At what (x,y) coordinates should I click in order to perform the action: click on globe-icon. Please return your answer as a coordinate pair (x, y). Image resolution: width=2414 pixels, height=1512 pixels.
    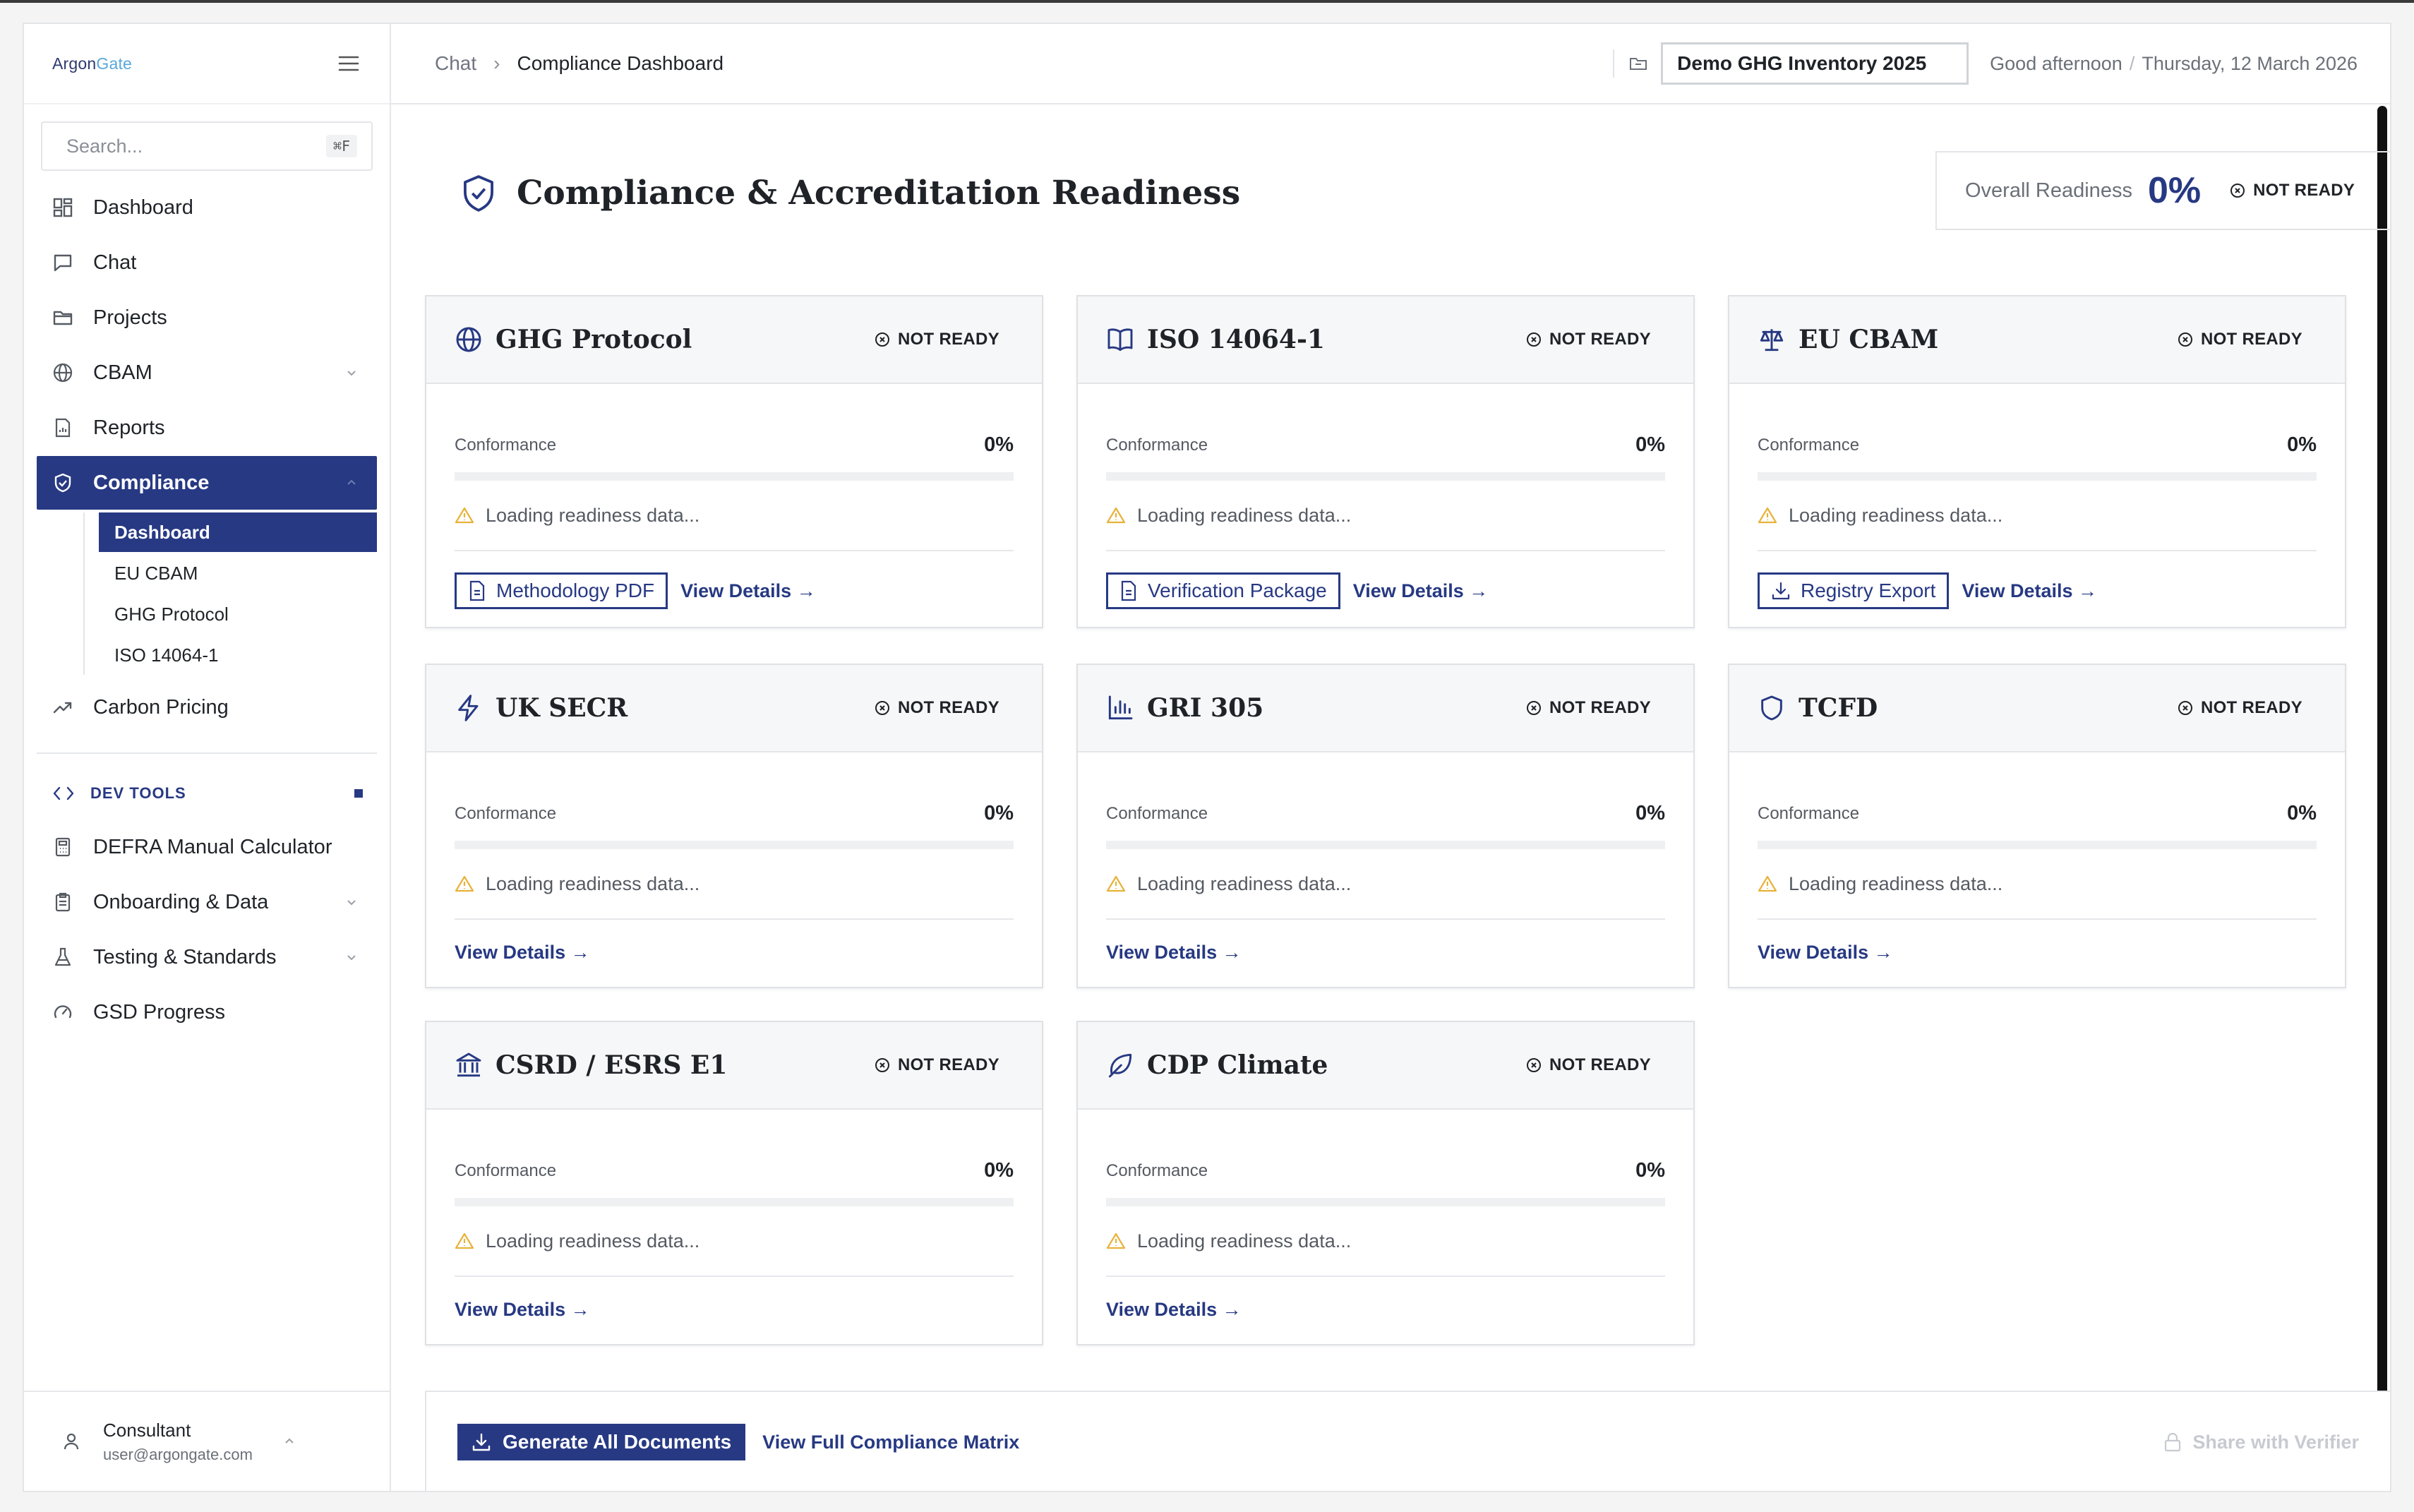
    Looking at the image, I should click on (469, 340).